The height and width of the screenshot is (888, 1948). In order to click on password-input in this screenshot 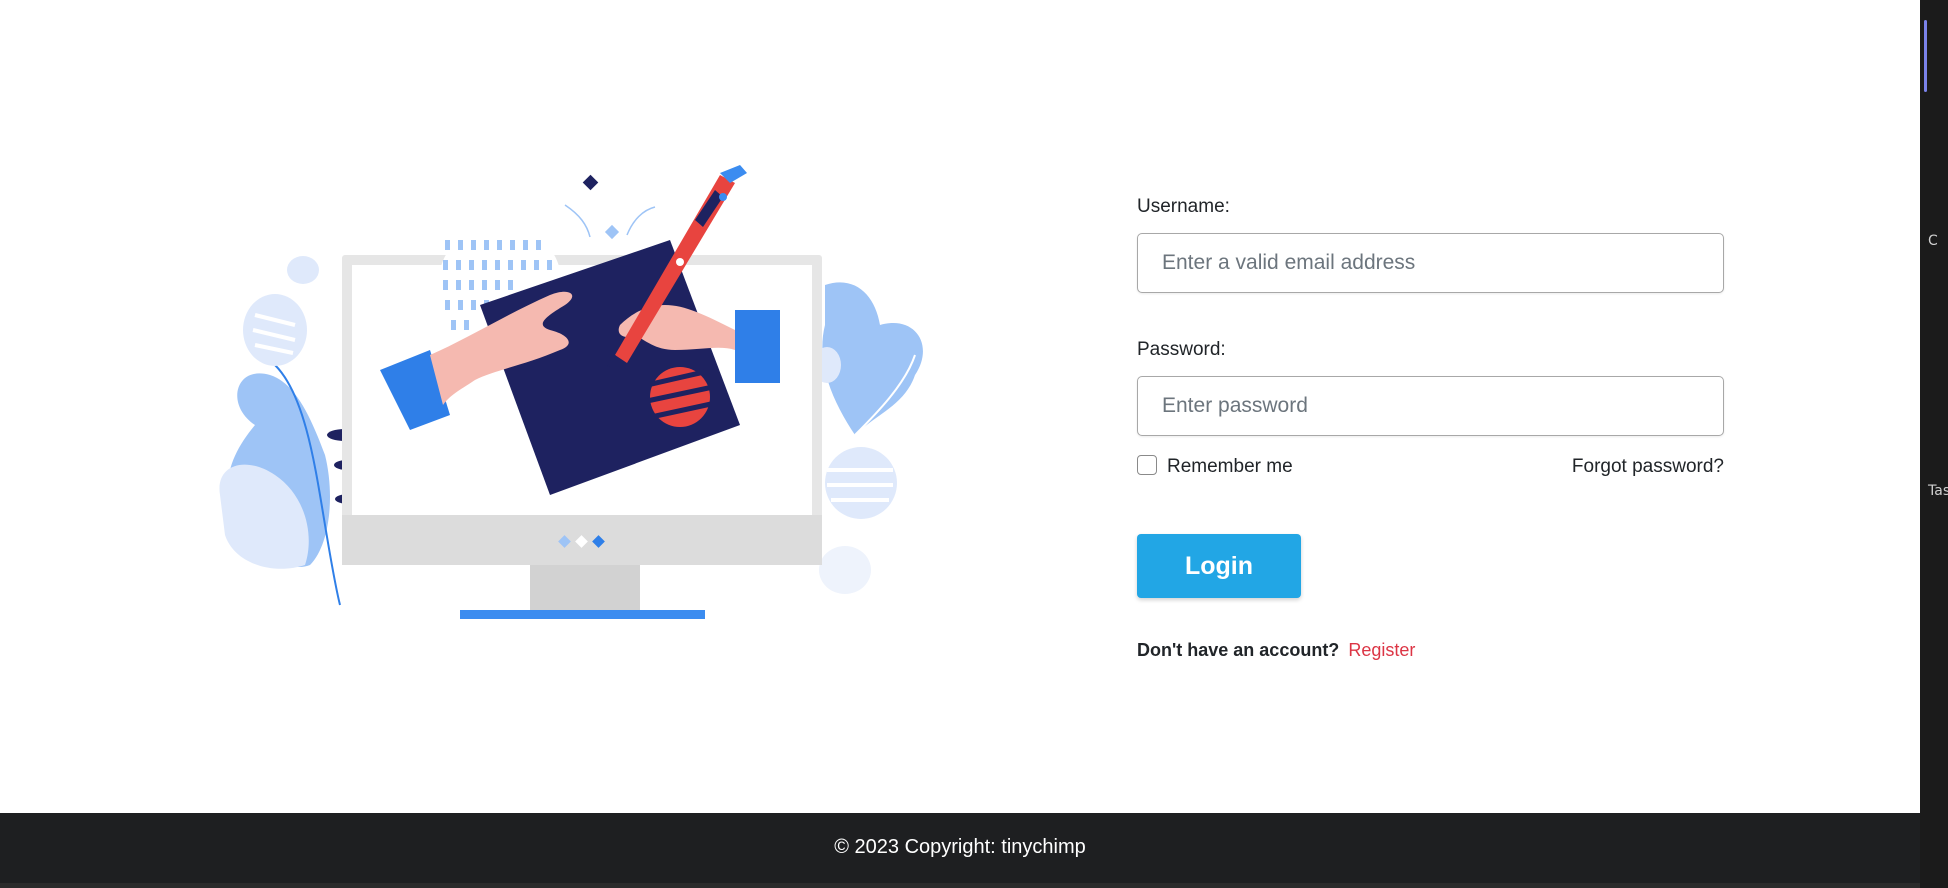, I will do `click(1430, 406)`.